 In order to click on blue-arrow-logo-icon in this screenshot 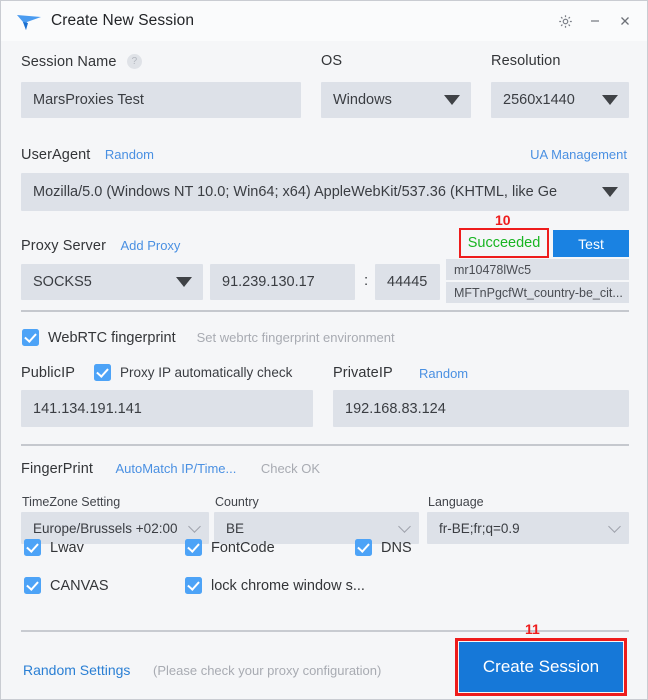, I will do `click(29, 21)`.